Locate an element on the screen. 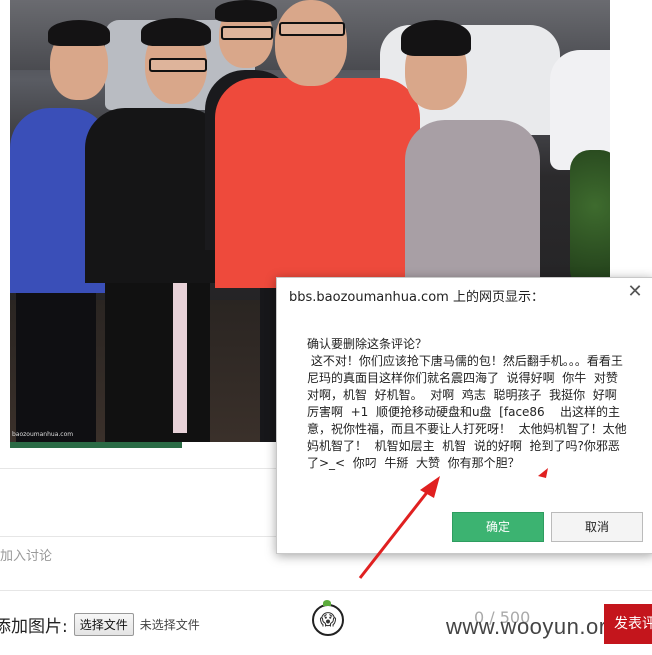 The height and width of the screenshot is (655, 652). emoji-picker-icon: 😱 is located at coordinates (328, 618).